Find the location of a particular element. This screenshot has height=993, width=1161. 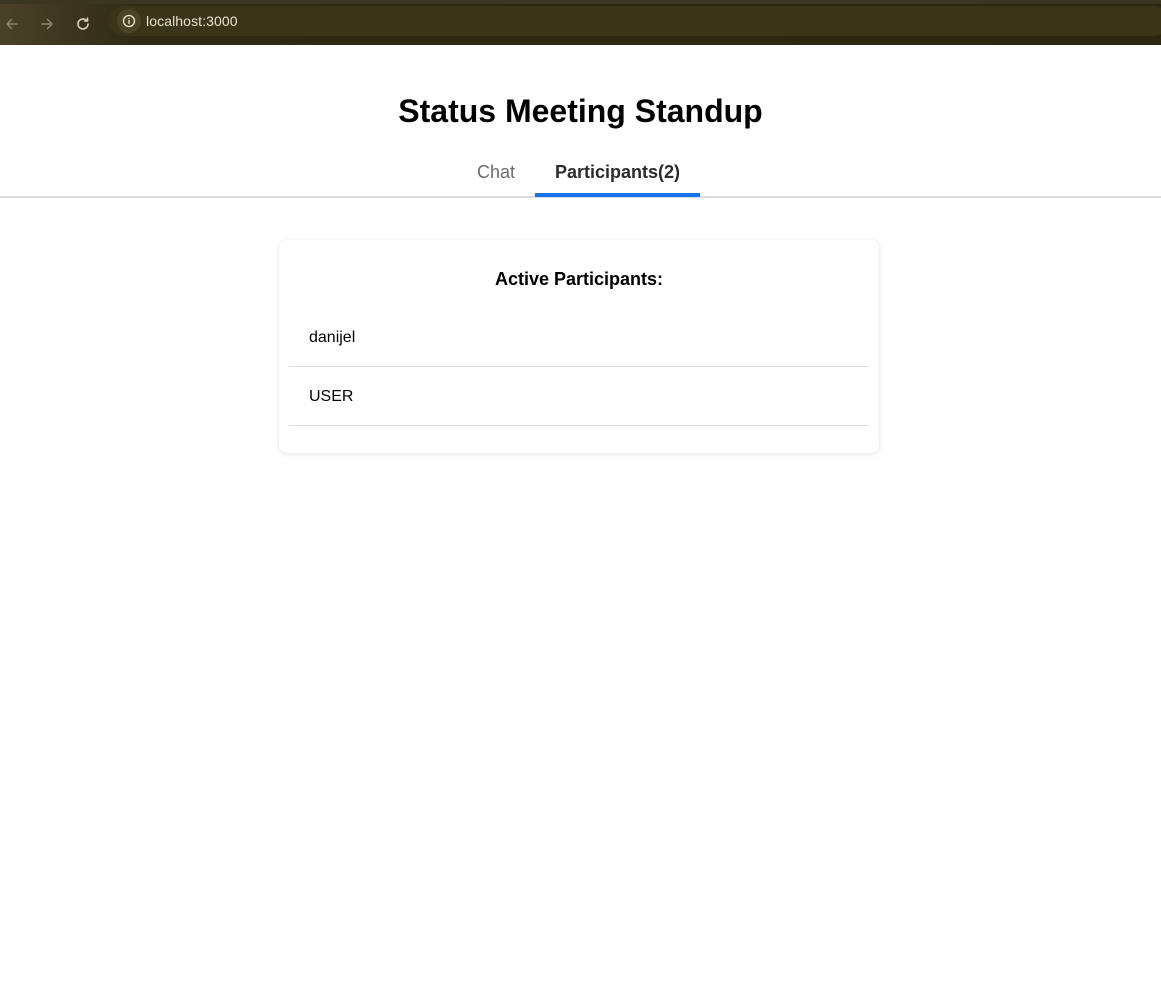

forward-button is located at coordinates (47, 24).